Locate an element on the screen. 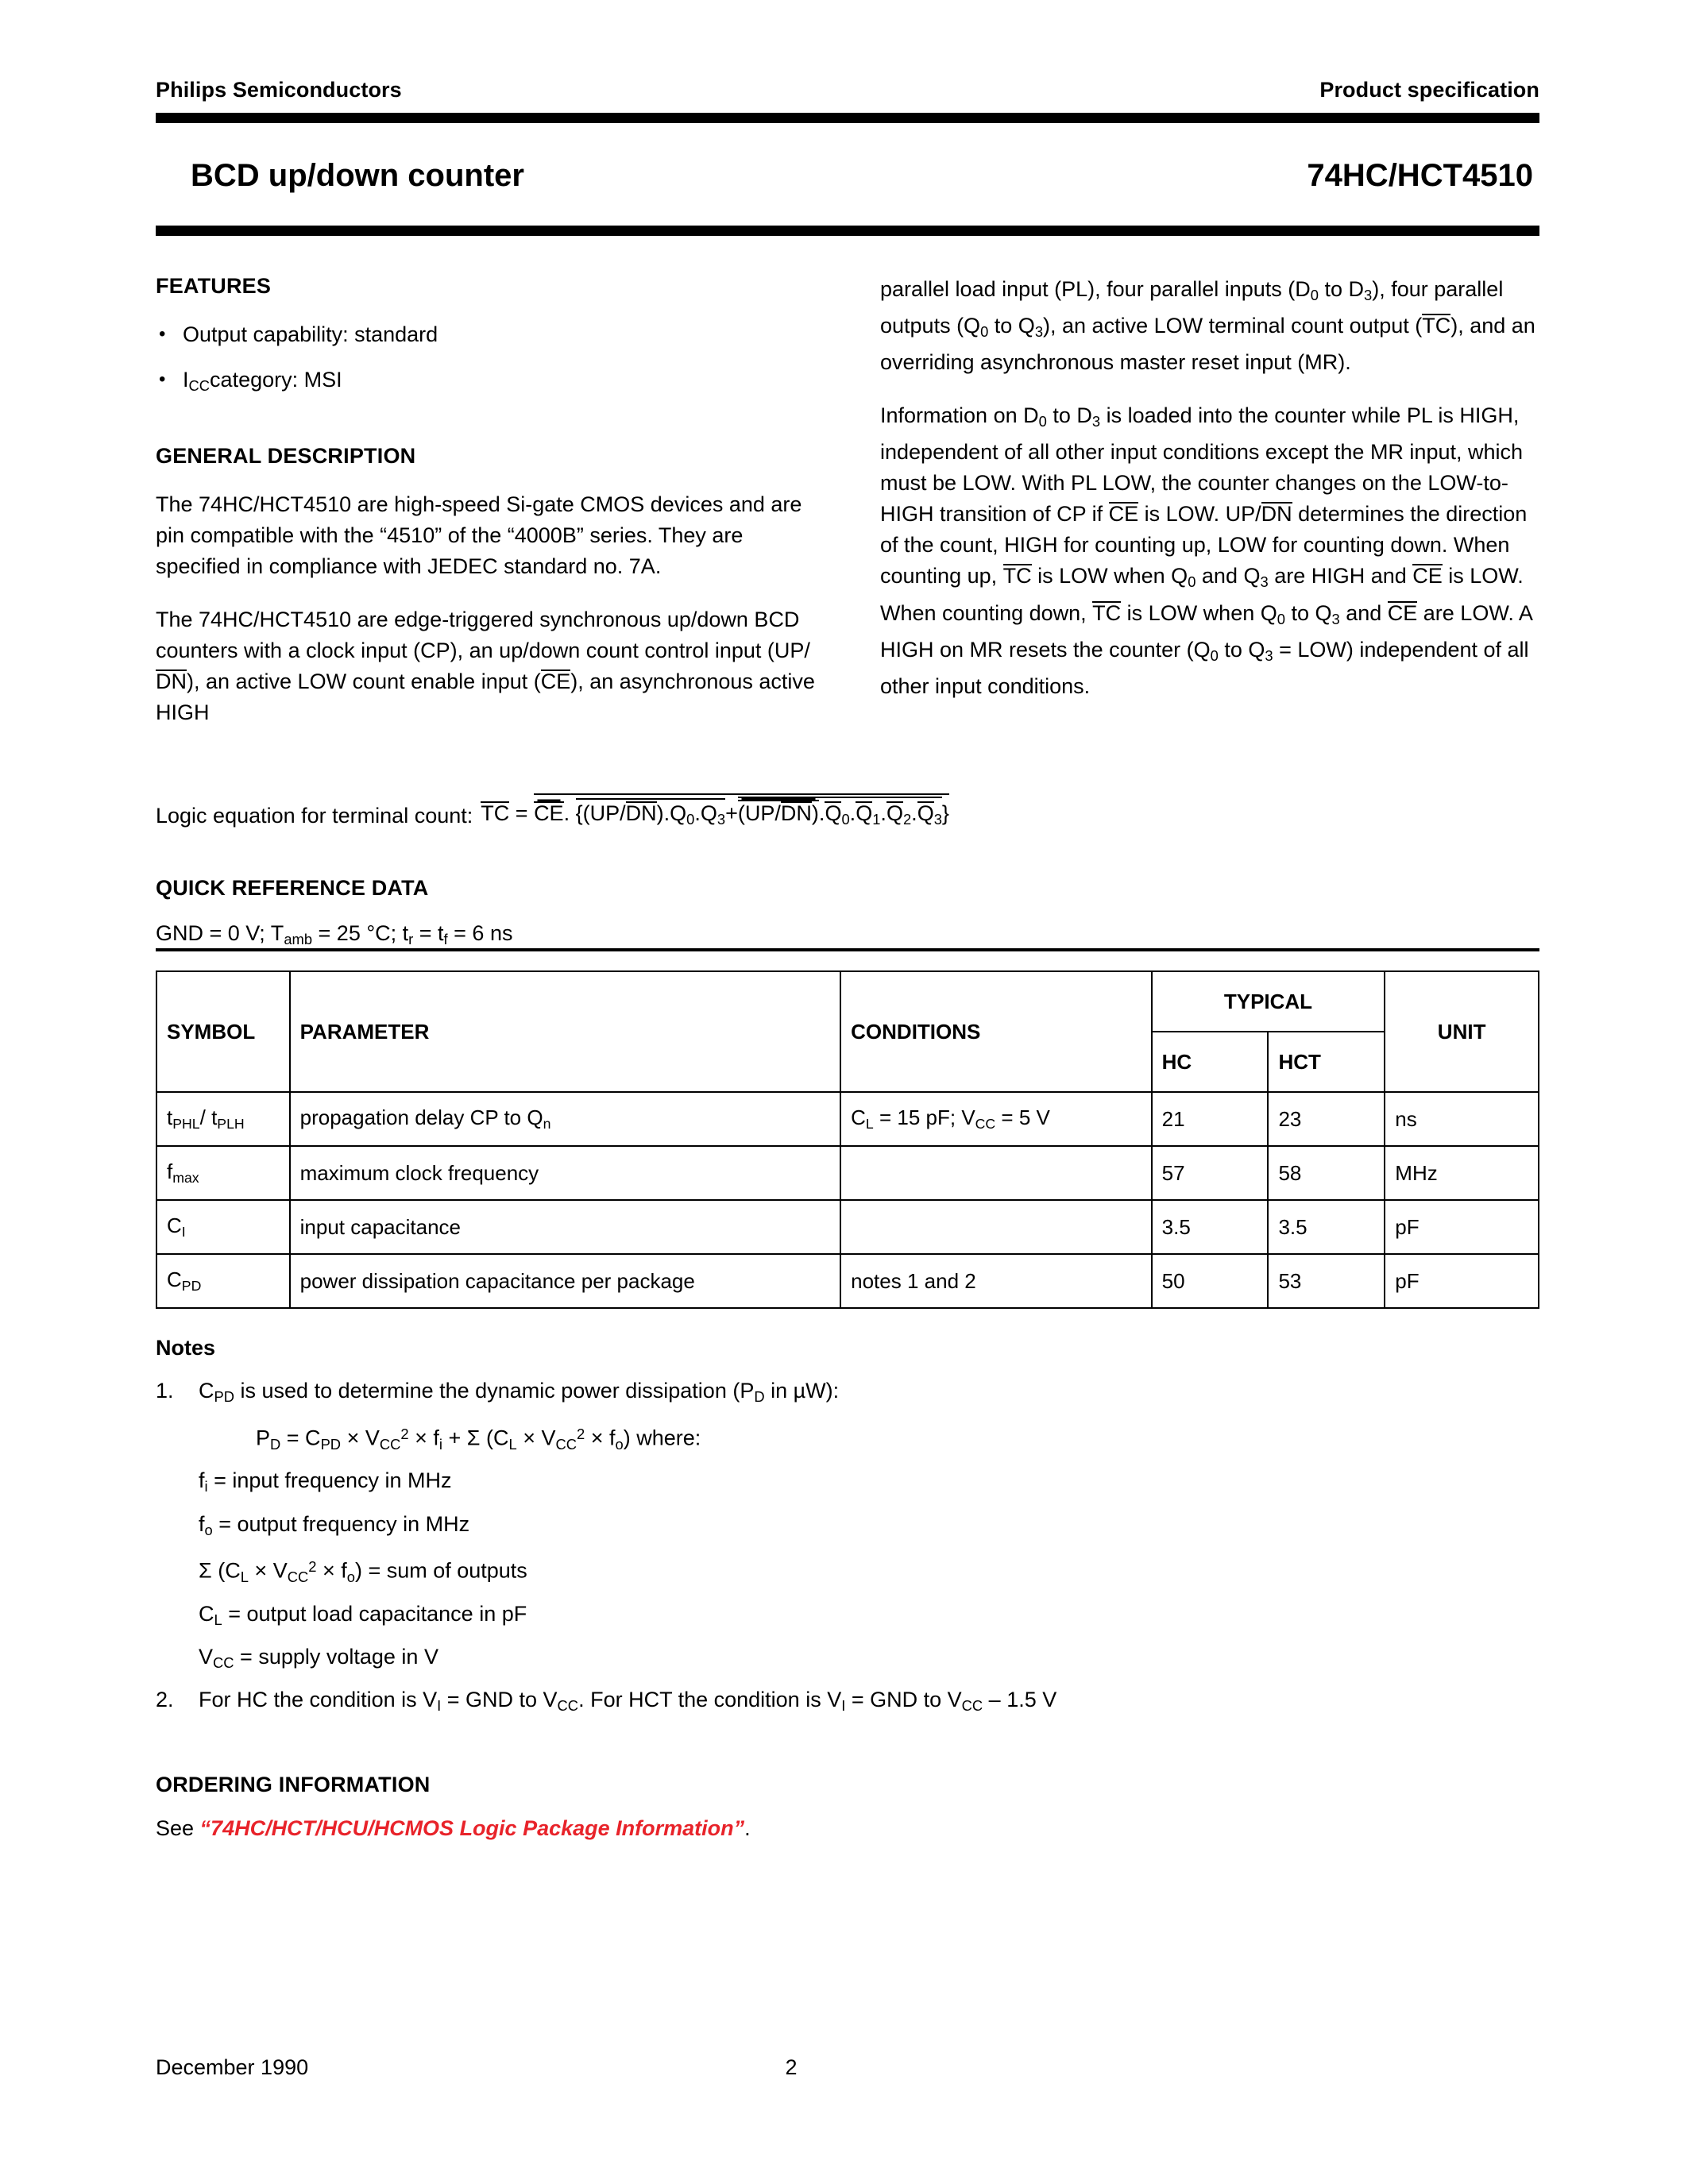 The width and height of the screenshot is (1688, 2184). close-paren-1: ) is located at coordinates (660, 814).